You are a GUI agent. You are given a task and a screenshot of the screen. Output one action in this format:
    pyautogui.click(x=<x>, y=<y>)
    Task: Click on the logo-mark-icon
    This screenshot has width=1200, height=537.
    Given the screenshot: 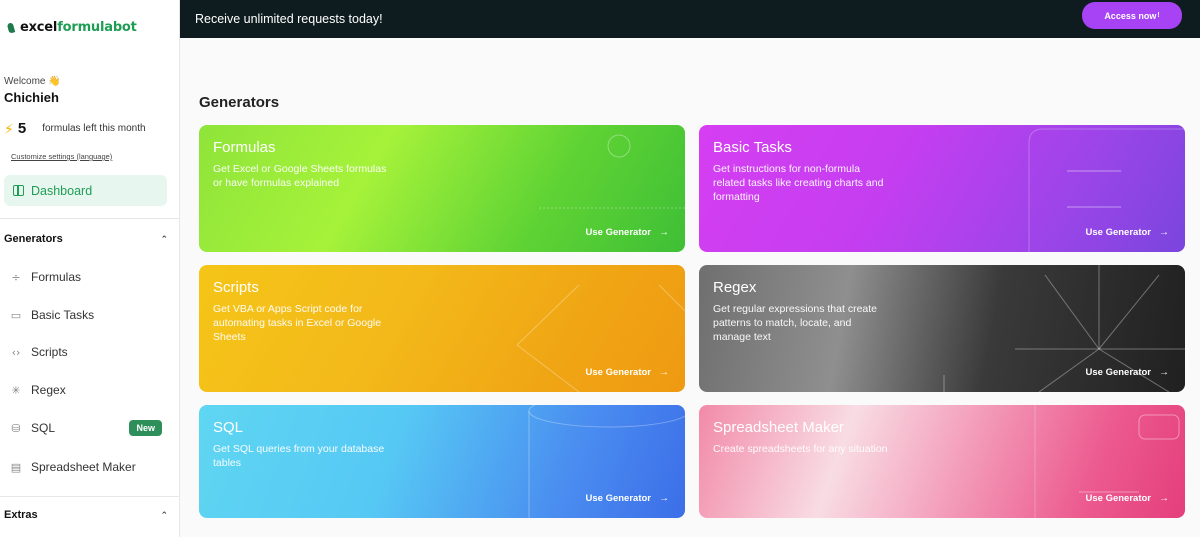 What is the action you would take?
    pyautogui.click(x=11, y=27)
    